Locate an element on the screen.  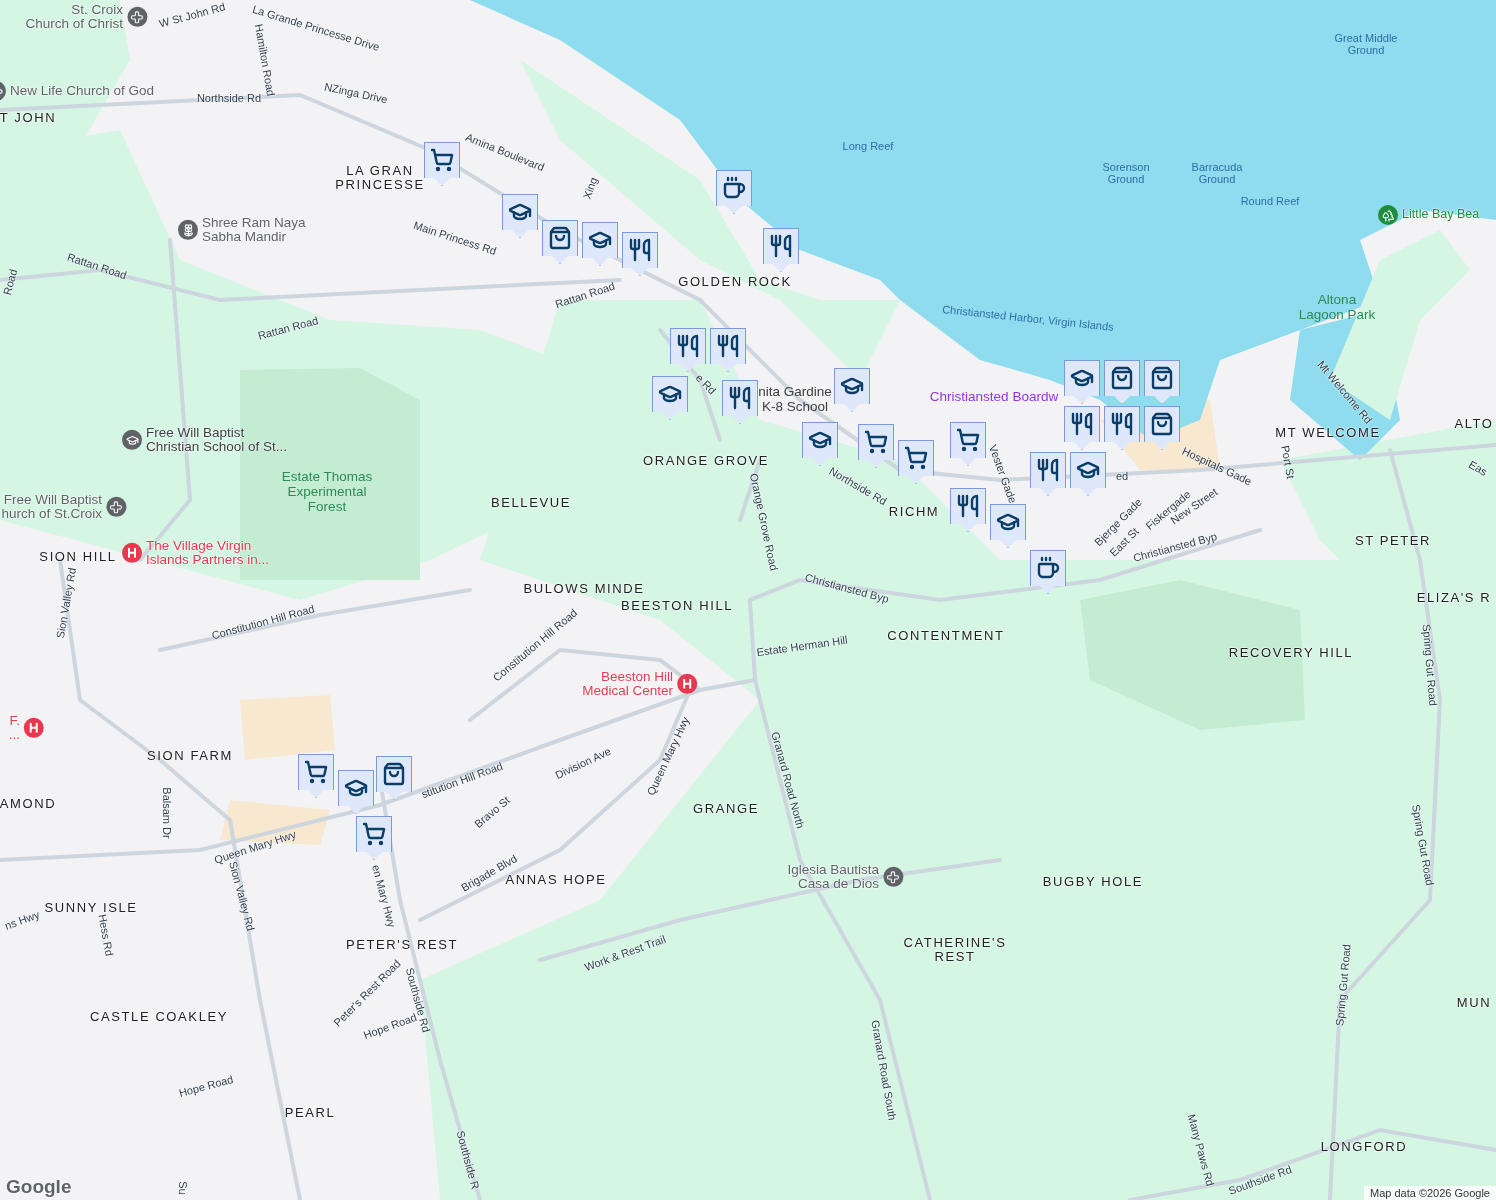
place-label: Shree Ram Naya Sabha Mandir is located at coordinates (254, 230).